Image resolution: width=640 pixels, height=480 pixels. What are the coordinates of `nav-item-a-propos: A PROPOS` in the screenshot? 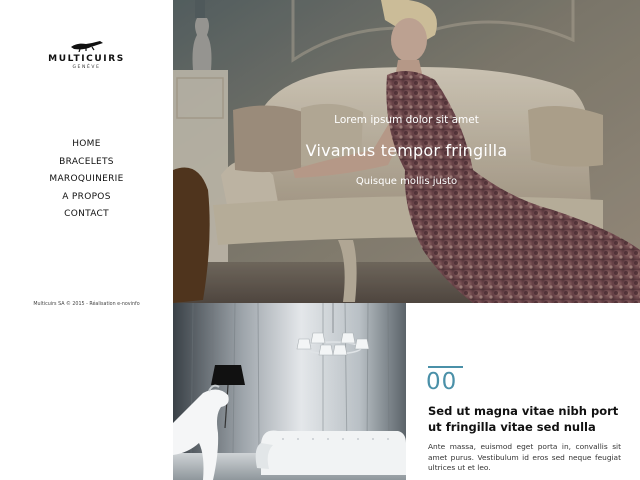 It's located at (86, 199).